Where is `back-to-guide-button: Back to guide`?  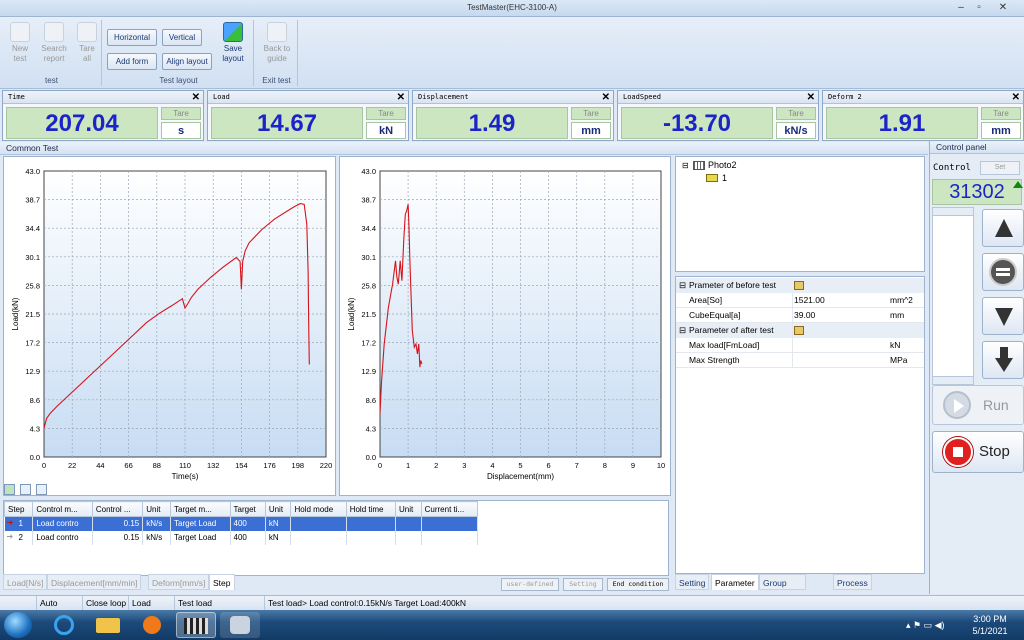
back-to-guide-button: Back to guide is located at coordinates (277, 43).